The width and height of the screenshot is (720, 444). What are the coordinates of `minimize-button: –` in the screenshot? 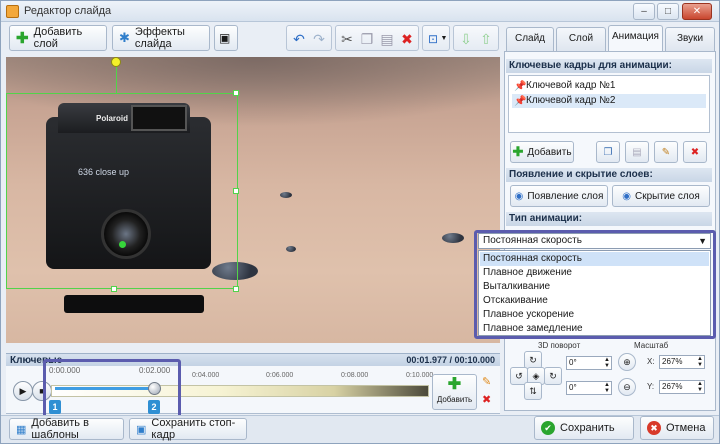 It's located at (644, 11).